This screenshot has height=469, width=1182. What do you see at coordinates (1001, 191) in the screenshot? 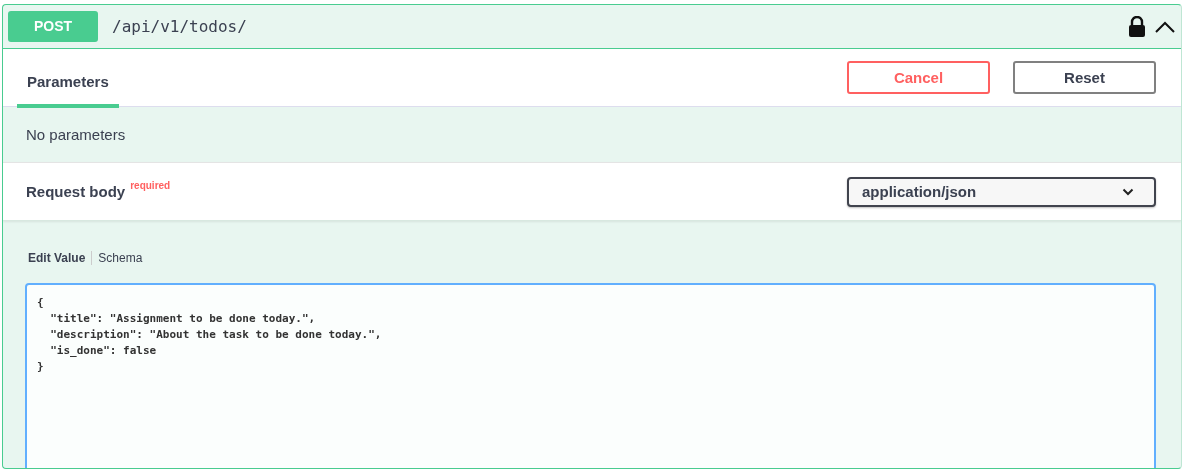
I see `content-type-dropdown: application/json` at bounding box center [1001, 191].